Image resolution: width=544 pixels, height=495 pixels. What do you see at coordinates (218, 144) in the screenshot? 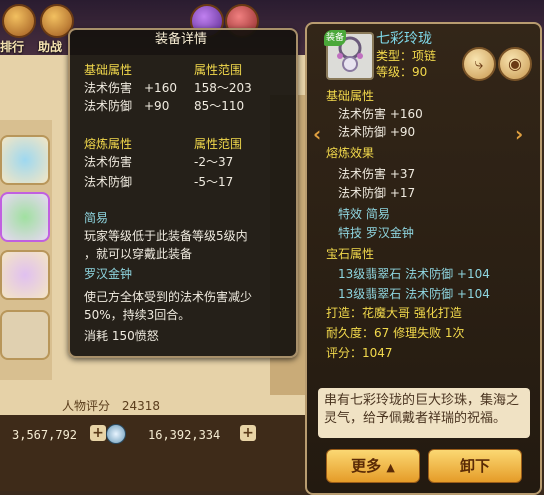
I see `refine-range-header: 属性范围` at bounding box center [218, 144].